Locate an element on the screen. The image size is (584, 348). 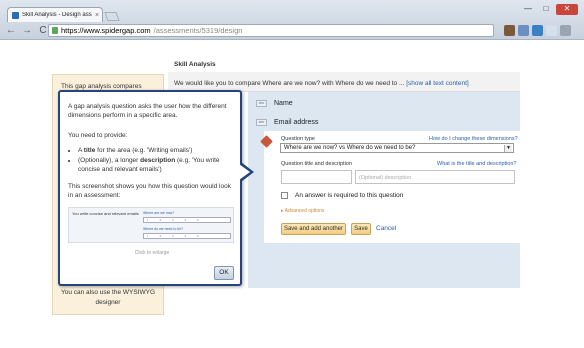
ok-button: OK is located at coordinates (224, 273).